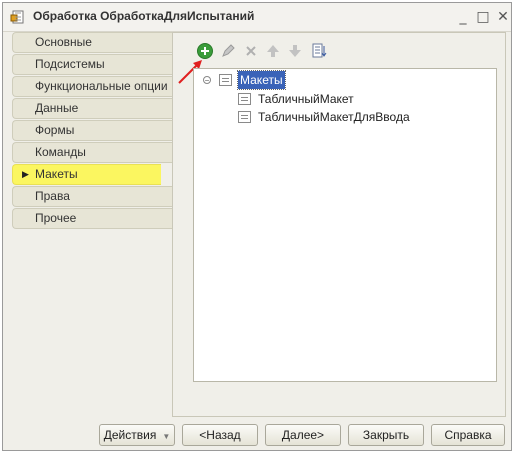  Describe the element at coordinates (386, 435) in the screenshot. I see `close-button: Закрыть` at that location.